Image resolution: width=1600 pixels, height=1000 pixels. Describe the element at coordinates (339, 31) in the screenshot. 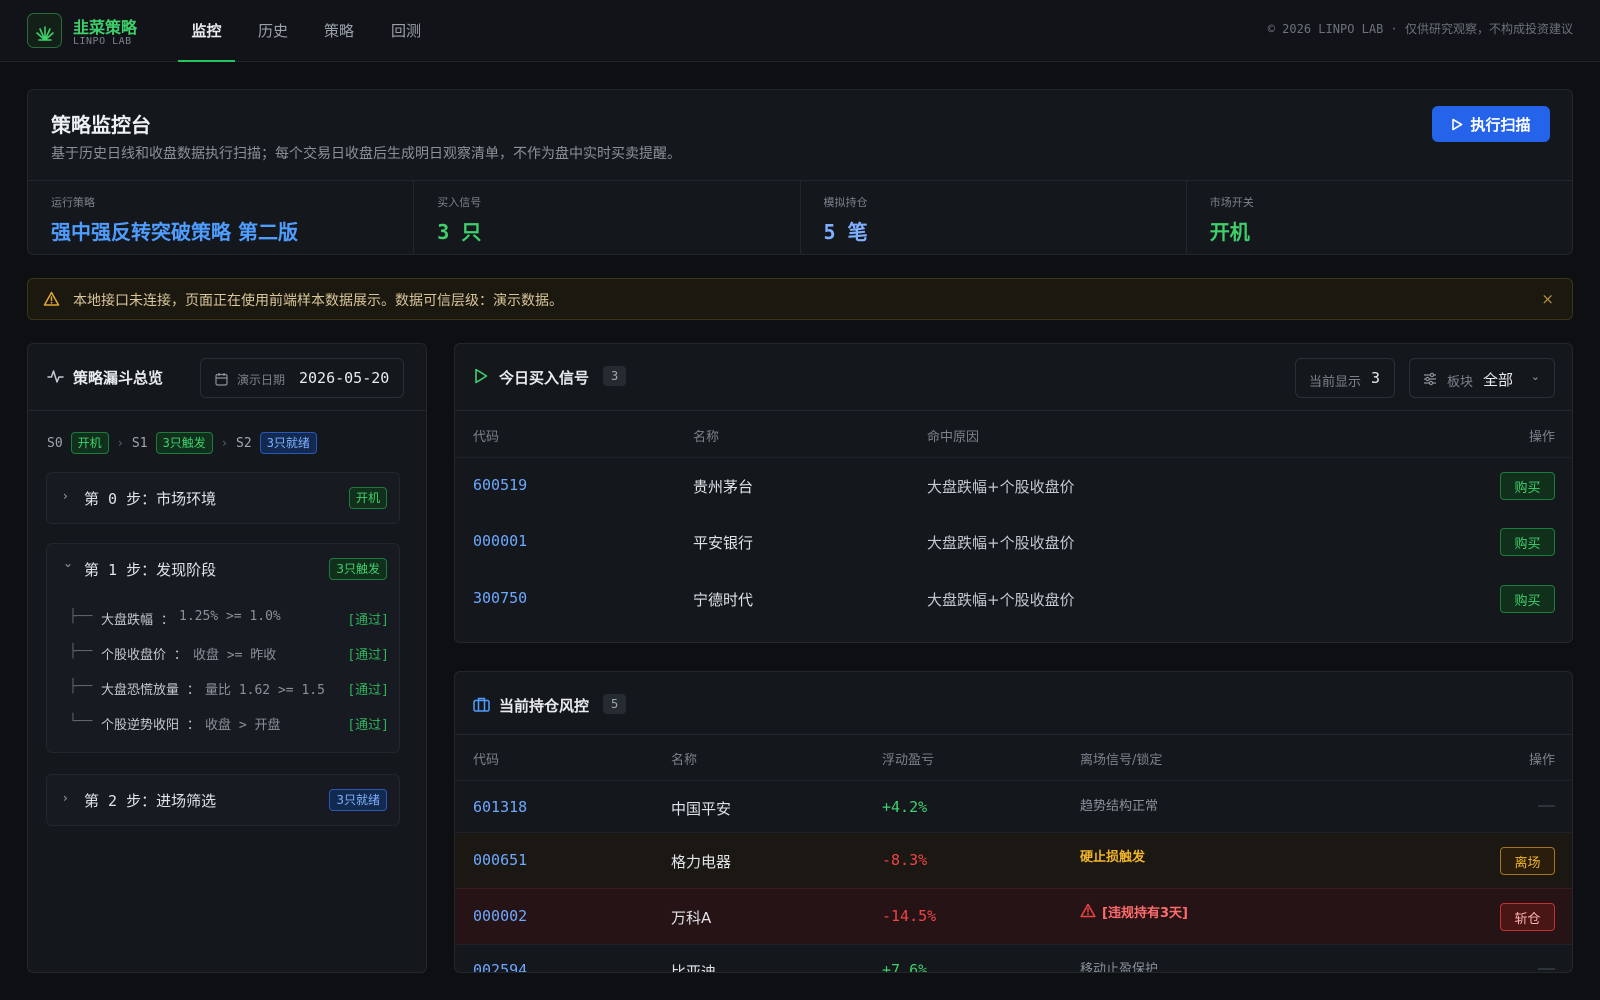

I see `nav-strategy: 策略` at that location.